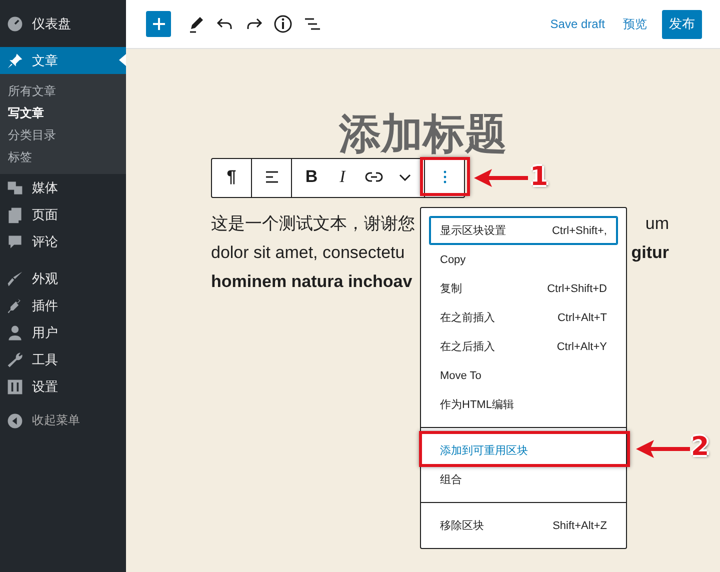  What do you see at coordinates (577, 24) in the screenshot?
I see `save-draft-link: Save draft` at bounding box center [577, 24].